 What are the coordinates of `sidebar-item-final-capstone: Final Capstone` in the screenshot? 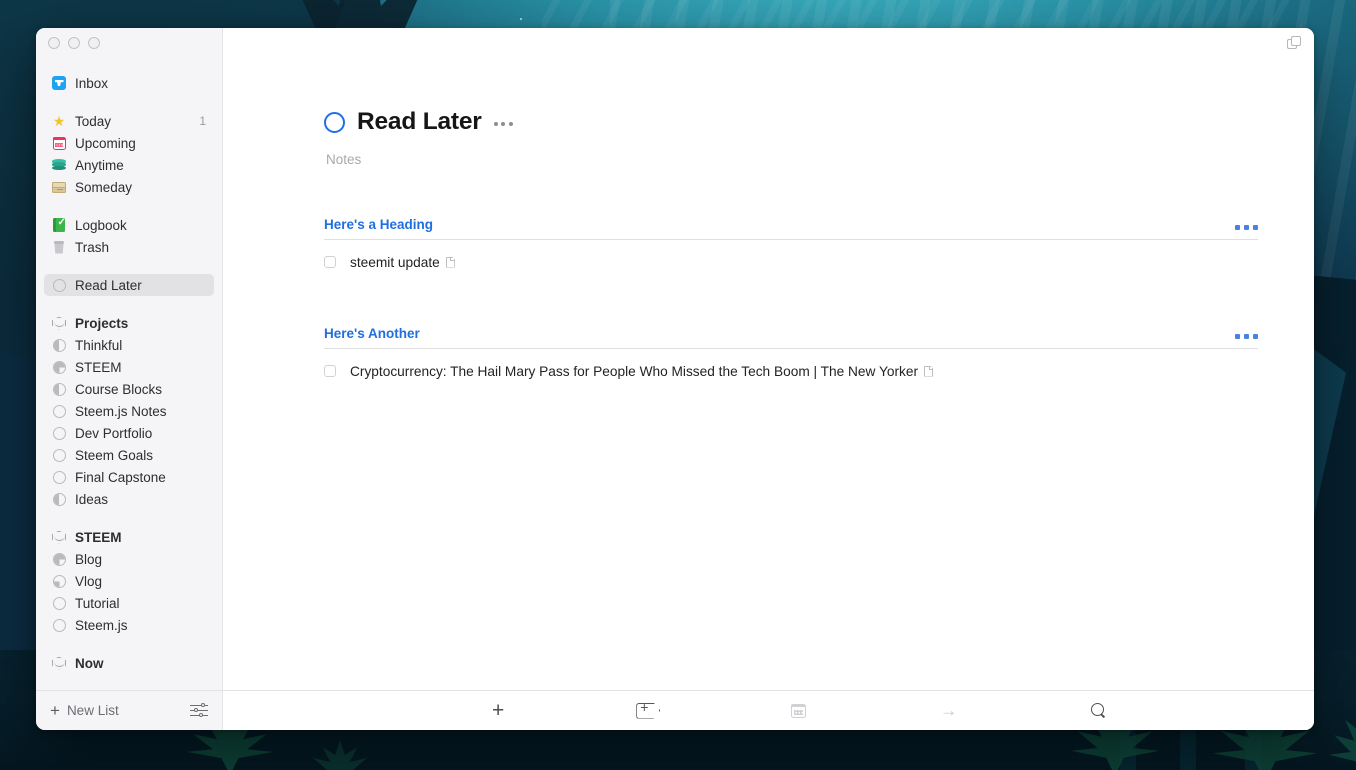 It's located at (129, 477).